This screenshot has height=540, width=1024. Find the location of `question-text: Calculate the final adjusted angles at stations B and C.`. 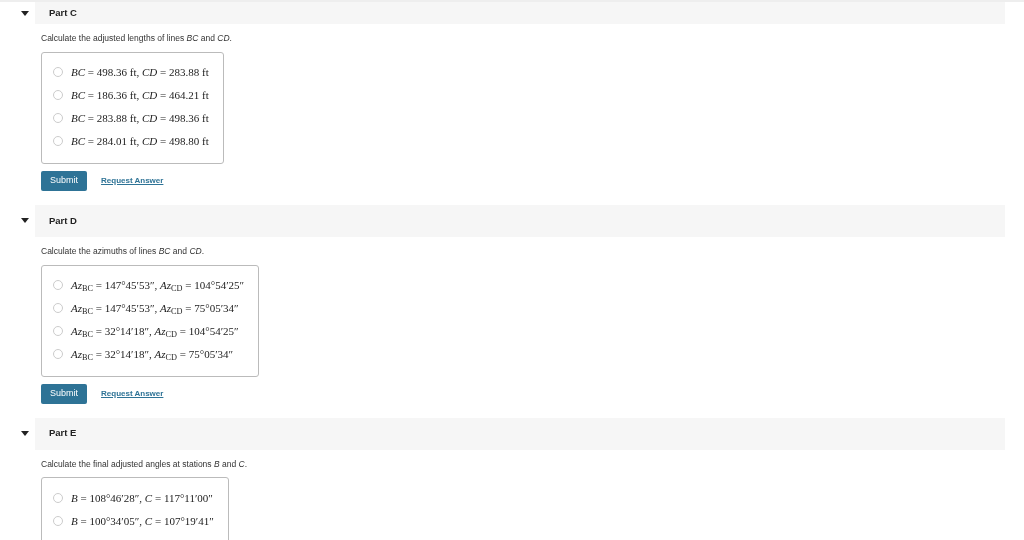

question-text: Calculate the final adjusted angles at stations B and C. is located at coordinates (144, 464).